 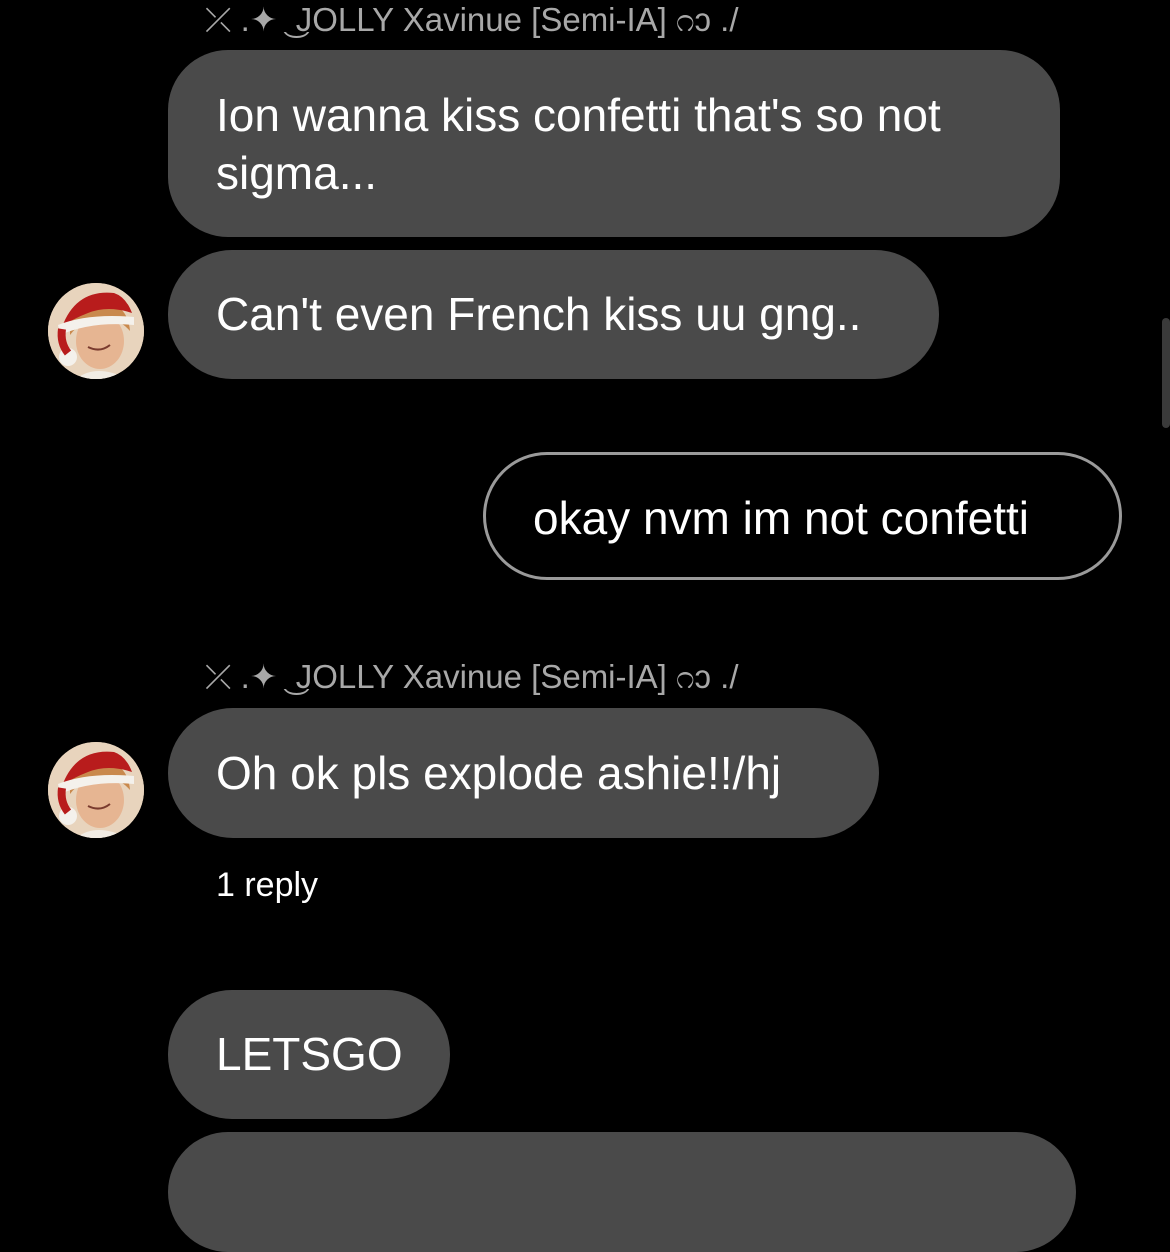 I want to click on message-text: LETSGO, so click(x=309, y=1054).